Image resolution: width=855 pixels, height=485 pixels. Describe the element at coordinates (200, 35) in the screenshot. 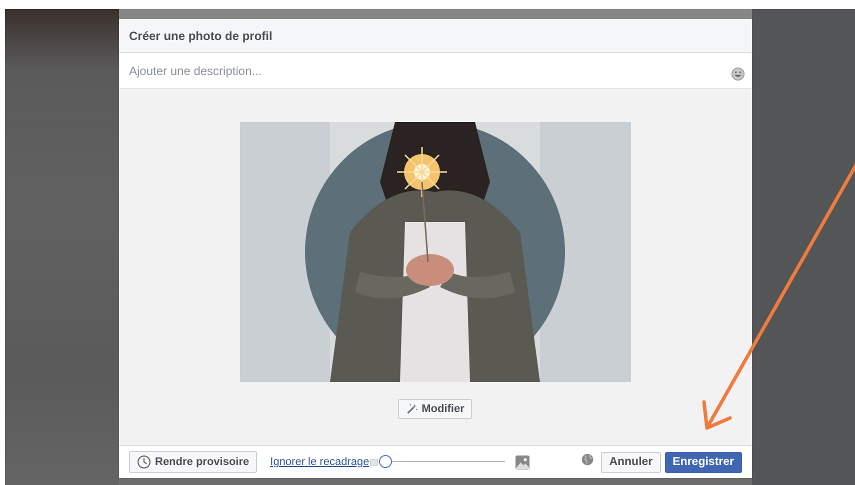

I see `dialog-title: Créer une photo de profil` at that location.